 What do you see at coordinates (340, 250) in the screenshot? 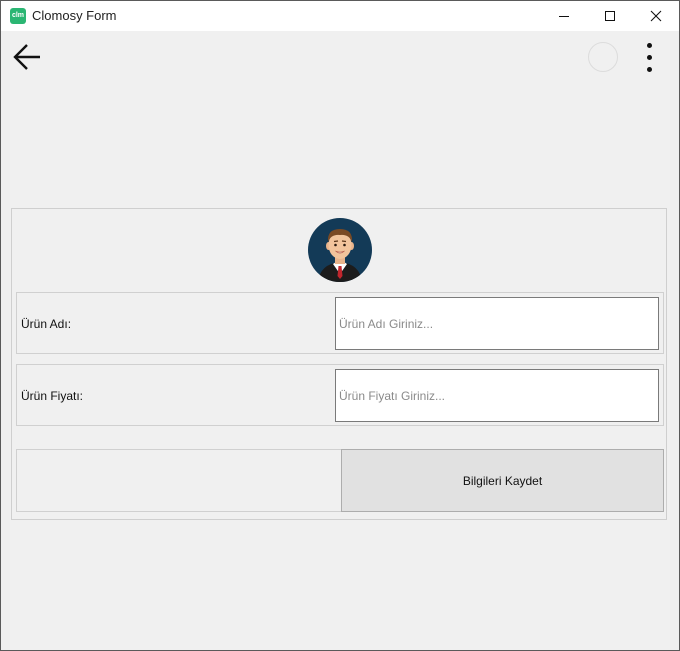
I see `user-avatar-icon` at bounding box center [340, 250].